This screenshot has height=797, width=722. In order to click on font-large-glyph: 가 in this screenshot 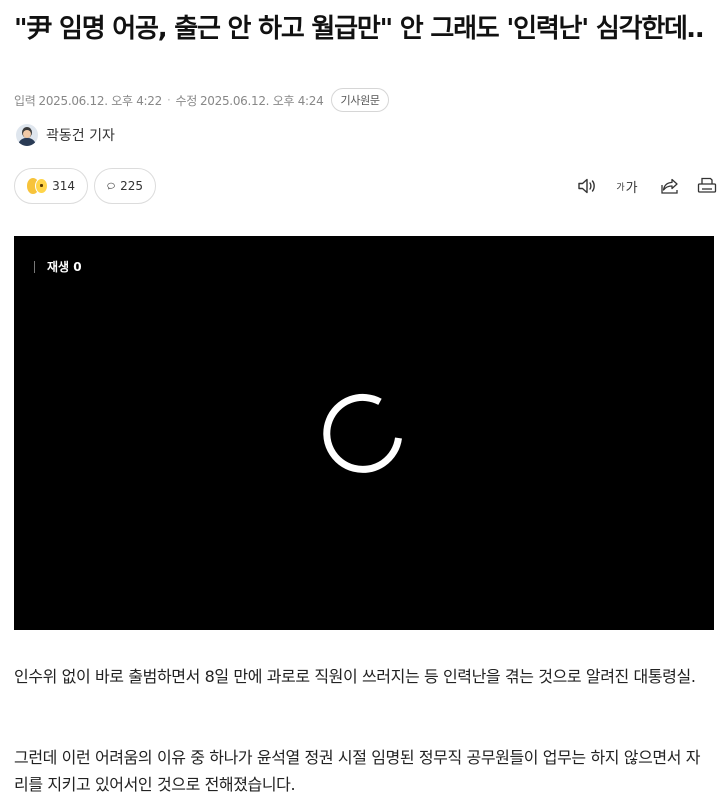, I will do `click(631, 188)`.